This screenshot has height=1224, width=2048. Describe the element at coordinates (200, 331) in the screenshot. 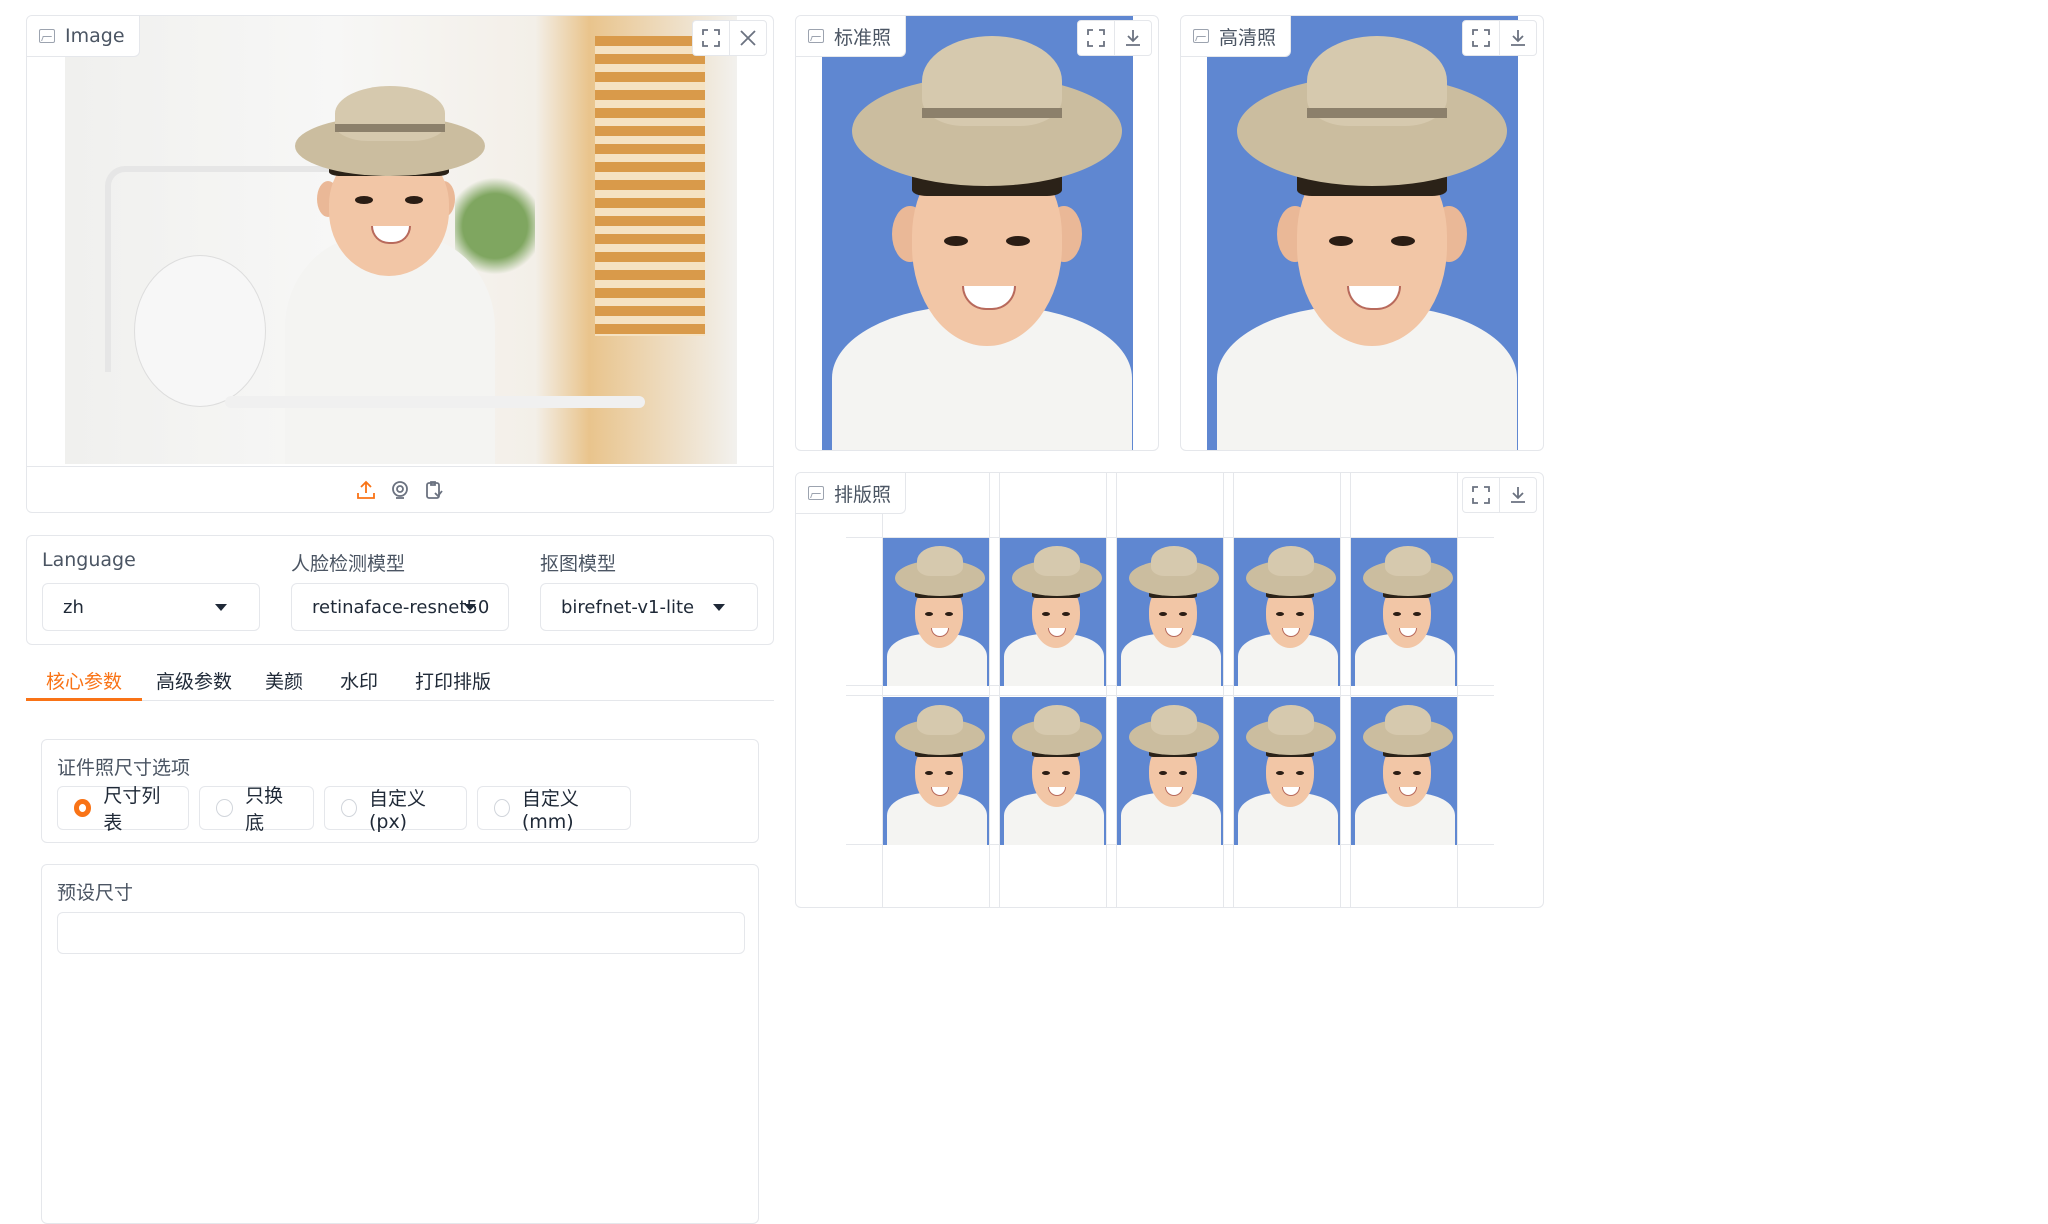

I see `bunny-pillow` at that location.